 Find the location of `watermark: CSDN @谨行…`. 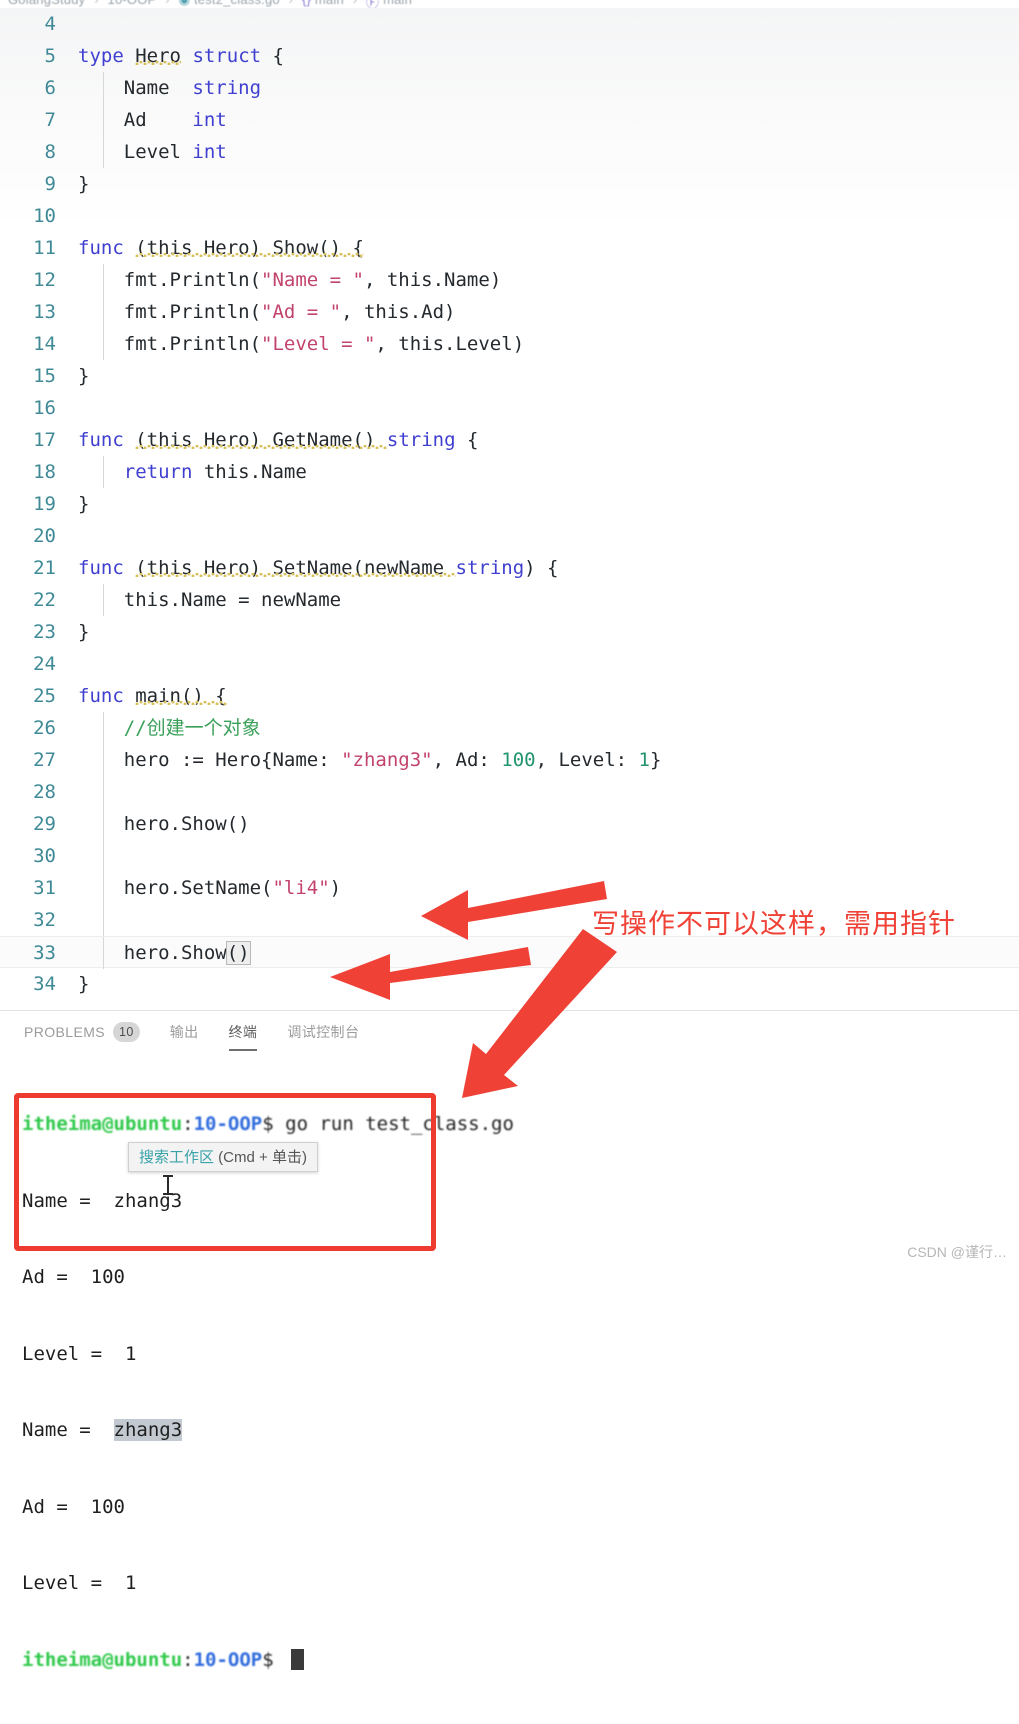

watermark: CSDN @谨行… is located at coordinates (957, 1252).